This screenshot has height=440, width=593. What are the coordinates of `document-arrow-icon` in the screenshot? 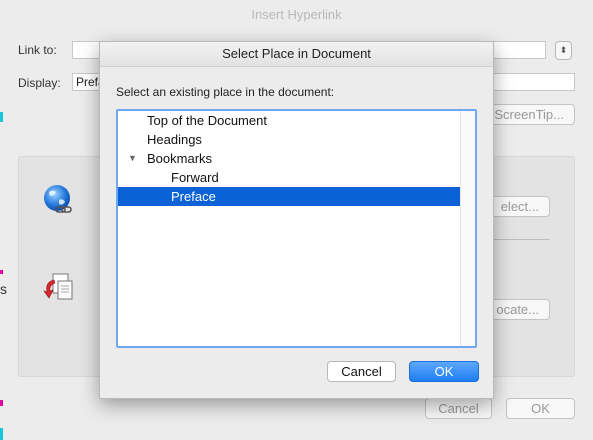 It's located at (58, 286).